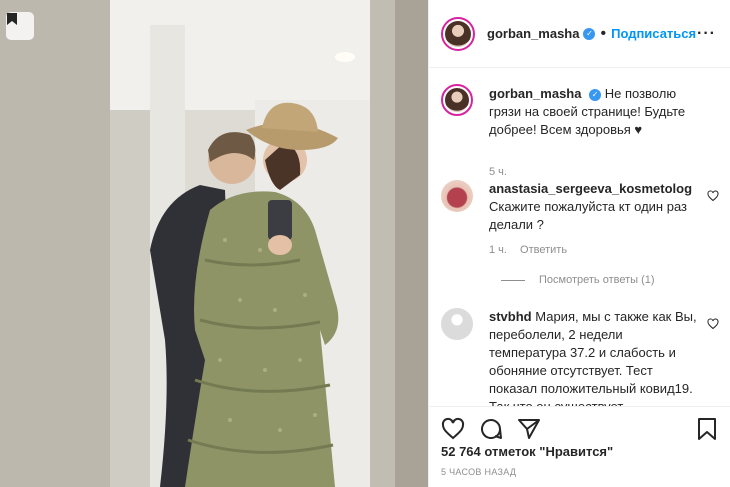 The height and width of the screenshot is (487, 730). What do you see at coordinates (588, 215) in the screenshot?
I see `comment-body: Скажите пожалуйста кт один раз делали ?` at bounding box center [588, 215].